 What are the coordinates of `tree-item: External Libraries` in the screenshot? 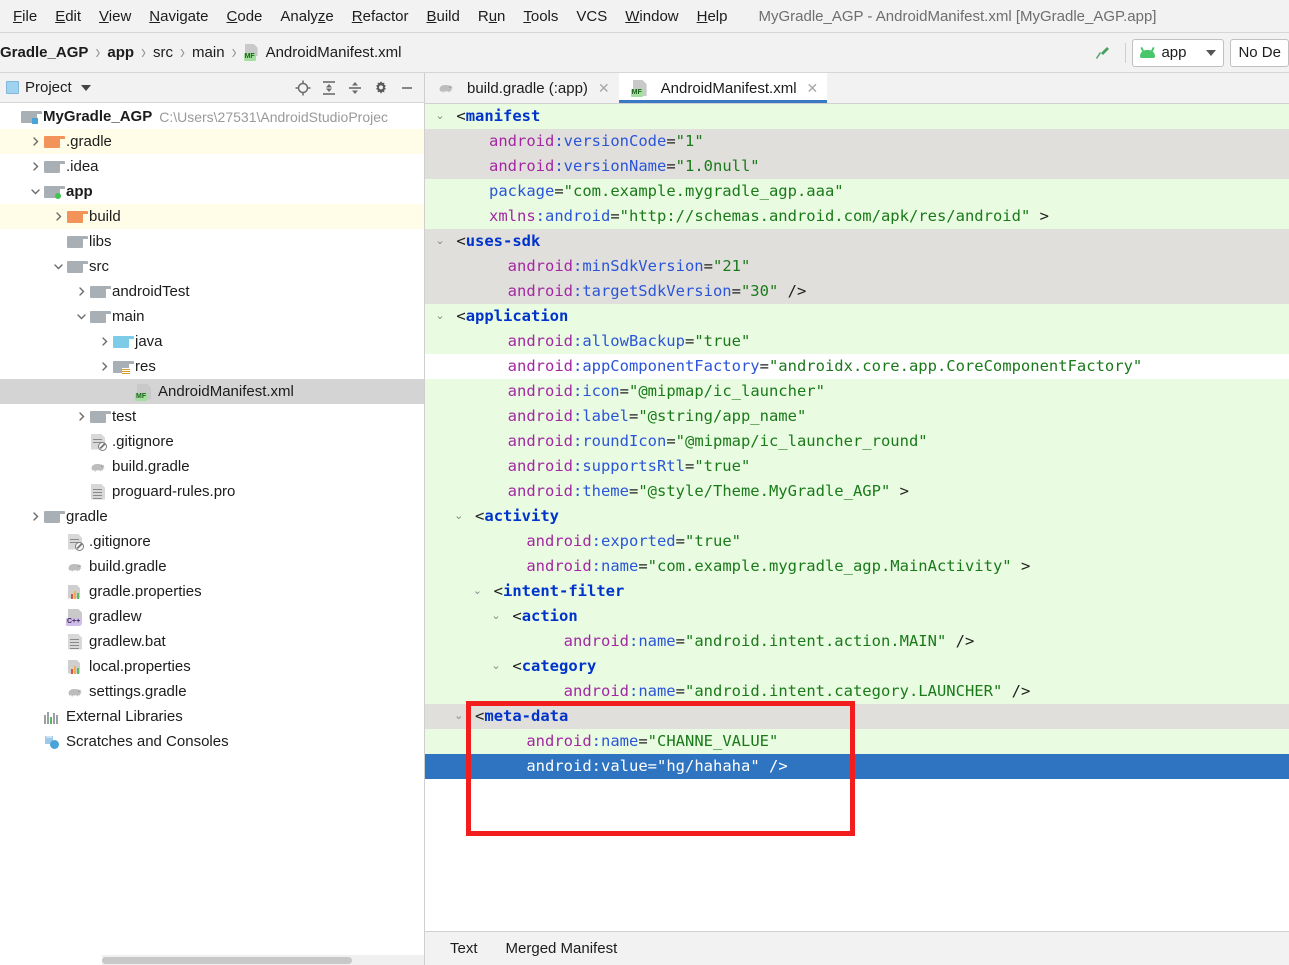 It's located at (212, 716).